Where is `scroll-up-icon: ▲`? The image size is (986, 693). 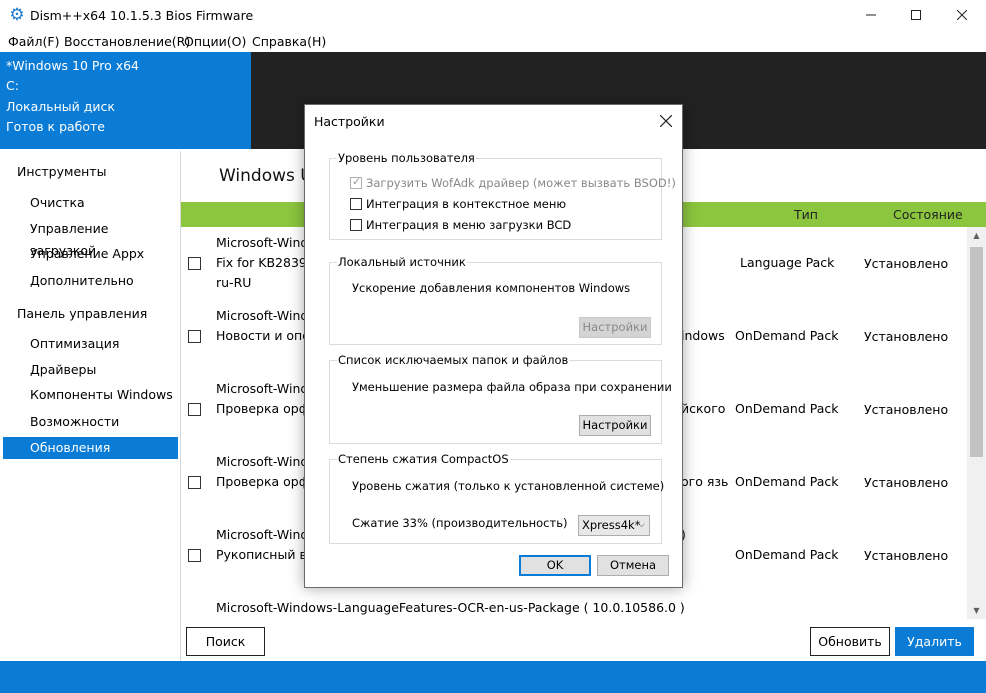 scroll-up-icon: ▲ is located at coordinates (976, 235).